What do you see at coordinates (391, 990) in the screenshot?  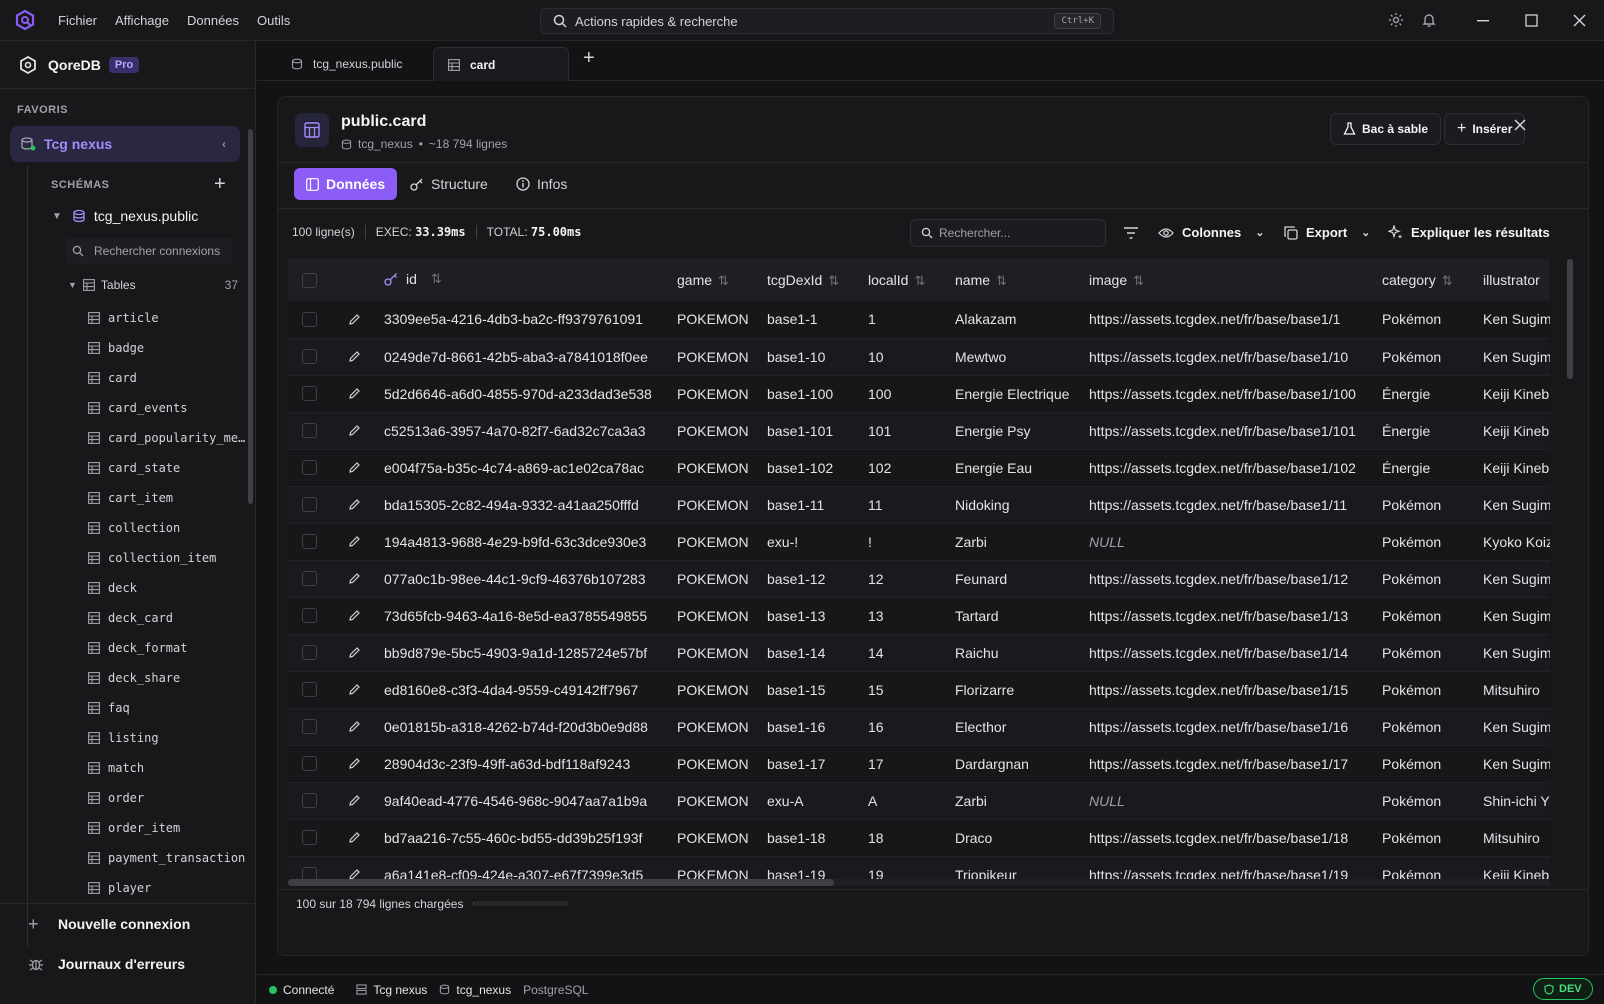 I see `connection-name-item: Tcg nexus` at bounding box center [391, 990].